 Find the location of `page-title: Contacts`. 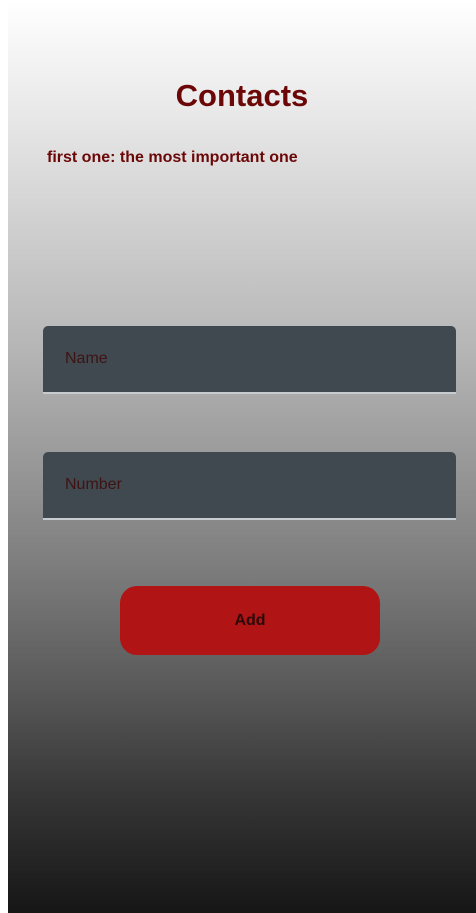

page-title: Contacts is located at coordinates (242, 95).